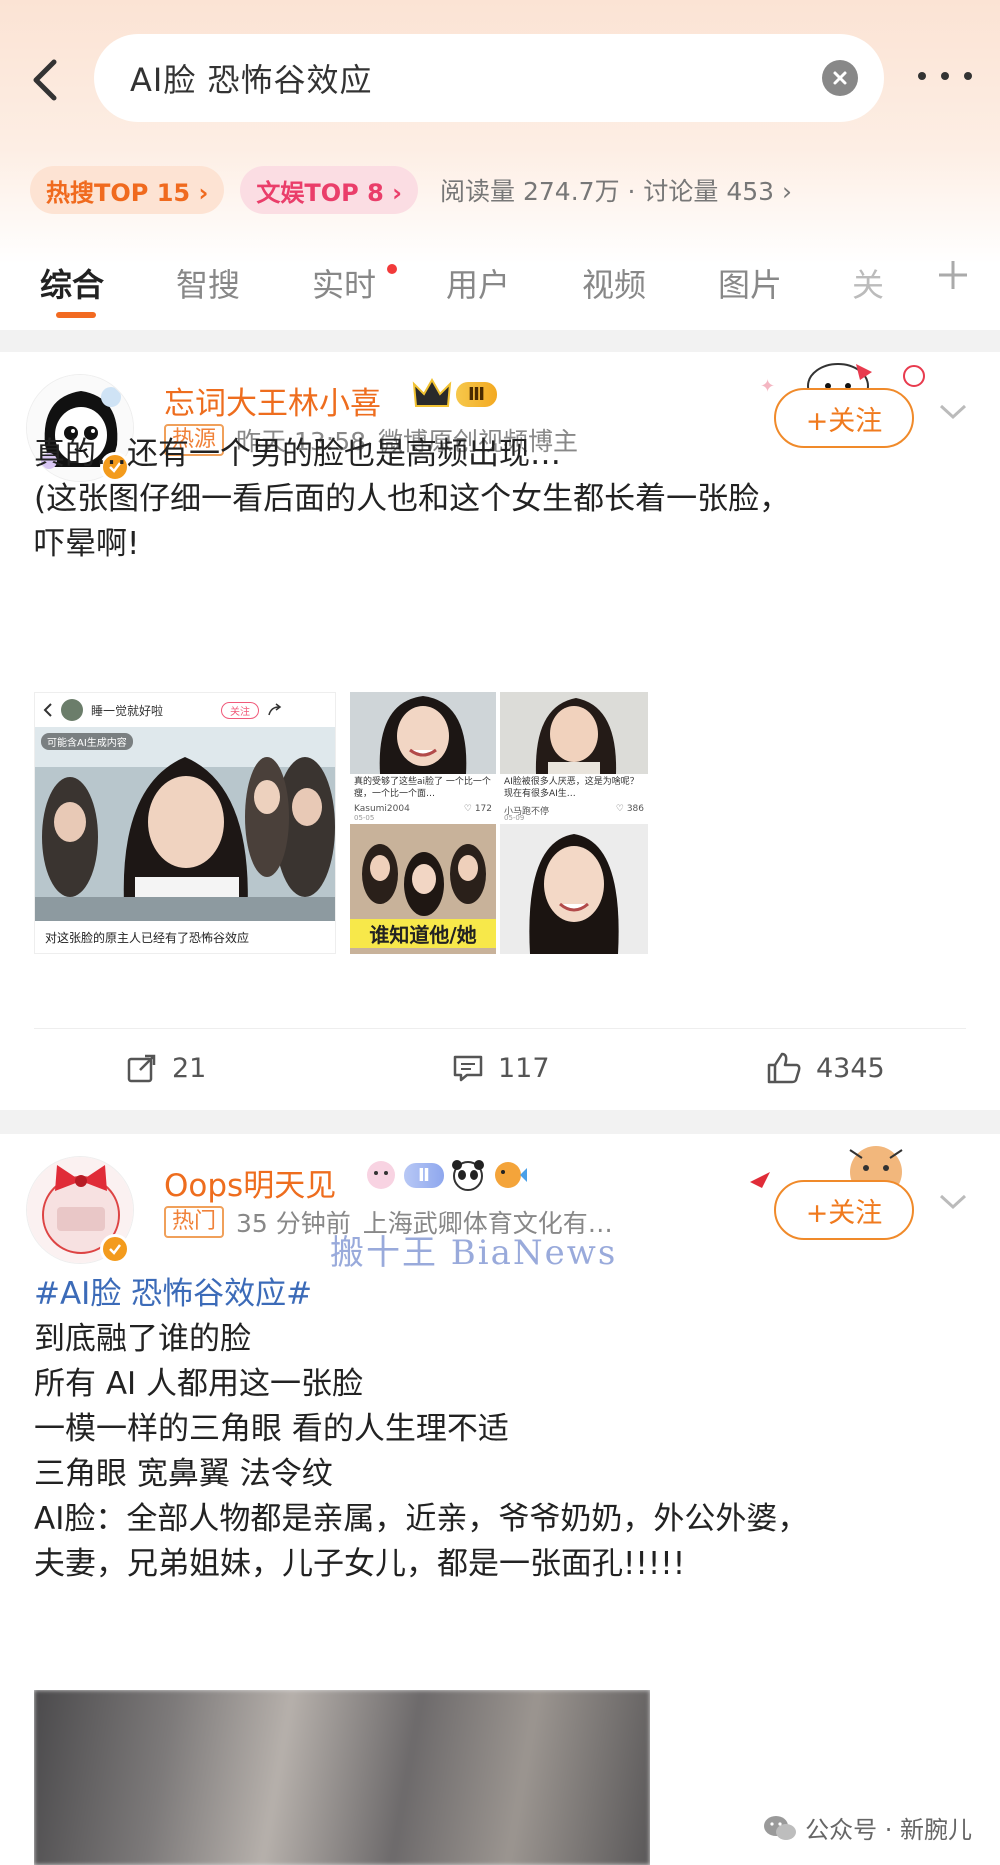  I want to click on member-level-badge: Ⅱ, so click(446, 1175).